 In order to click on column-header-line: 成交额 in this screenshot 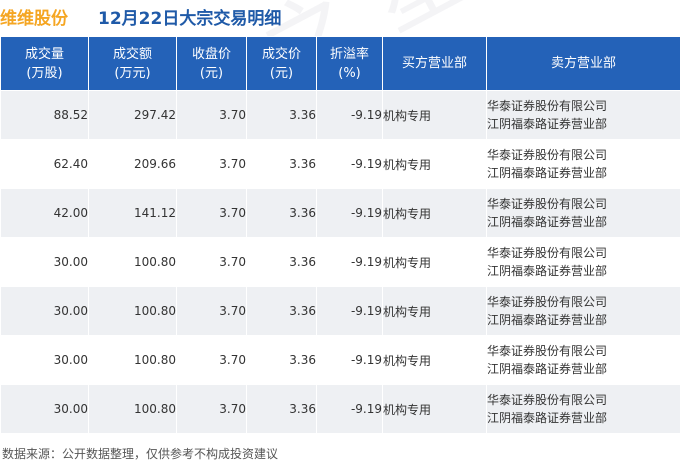, I will do `click(132, 54)`.